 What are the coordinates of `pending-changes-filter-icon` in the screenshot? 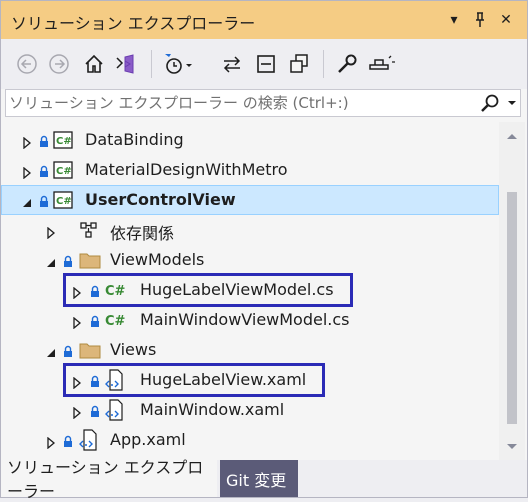 It's located at (178, 64).